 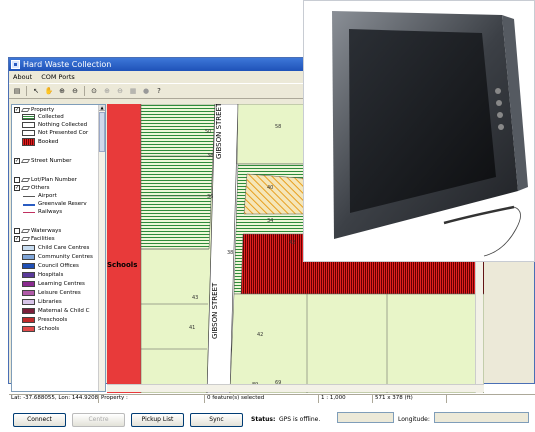 I want to click on connect-button: Connect, so click(x=39, y=420).